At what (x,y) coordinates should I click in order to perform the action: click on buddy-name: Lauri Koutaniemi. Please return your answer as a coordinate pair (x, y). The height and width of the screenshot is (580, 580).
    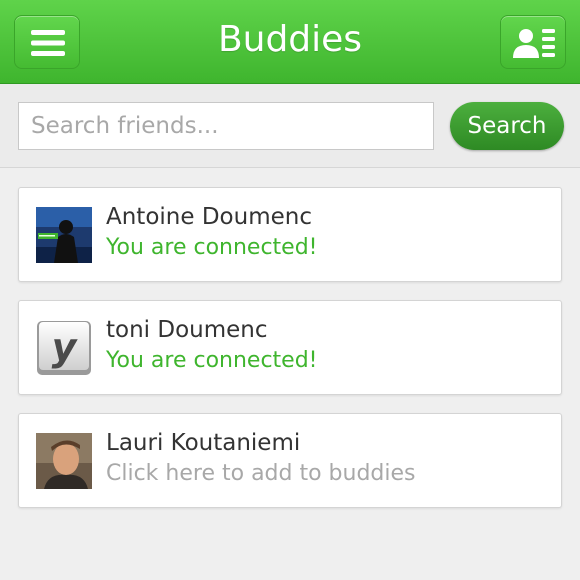
    Looking at the image, I should click on (203, 443).